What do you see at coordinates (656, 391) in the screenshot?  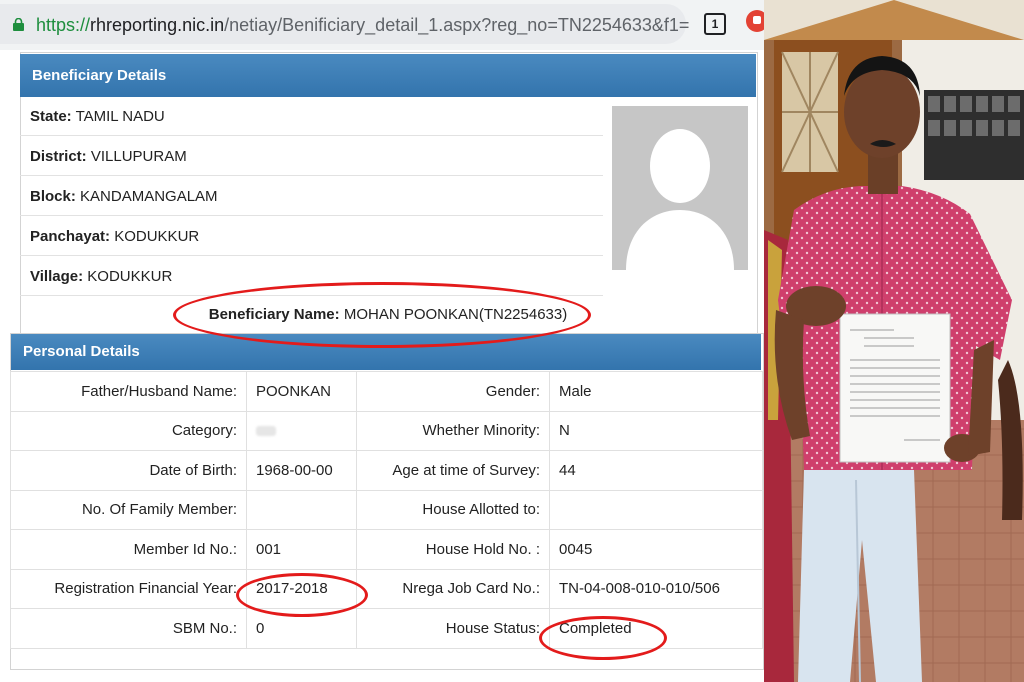 I see `field-value: Male` at bounding box center [656, 391].